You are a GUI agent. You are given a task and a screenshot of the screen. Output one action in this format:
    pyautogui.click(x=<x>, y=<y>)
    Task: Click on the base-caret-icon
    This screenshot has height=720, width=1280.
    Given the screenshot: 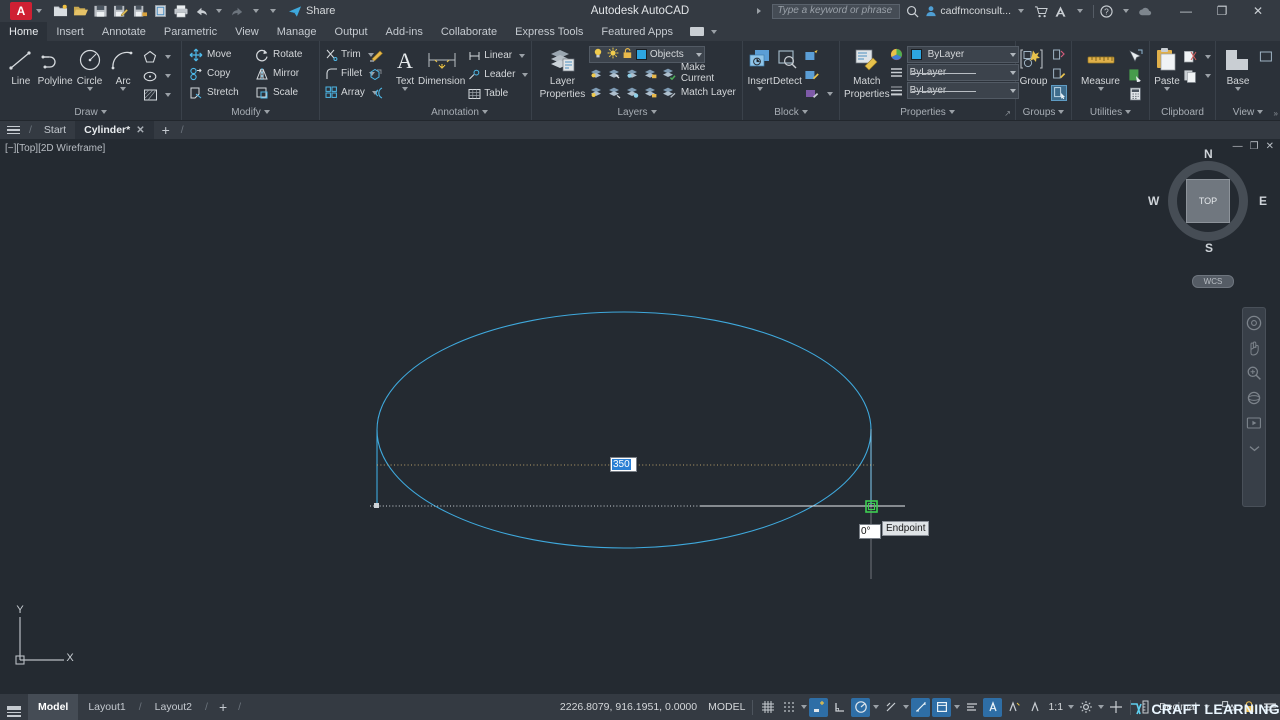 What is the action you would take?
    pyautogui.click(x=1238, y=89)
    